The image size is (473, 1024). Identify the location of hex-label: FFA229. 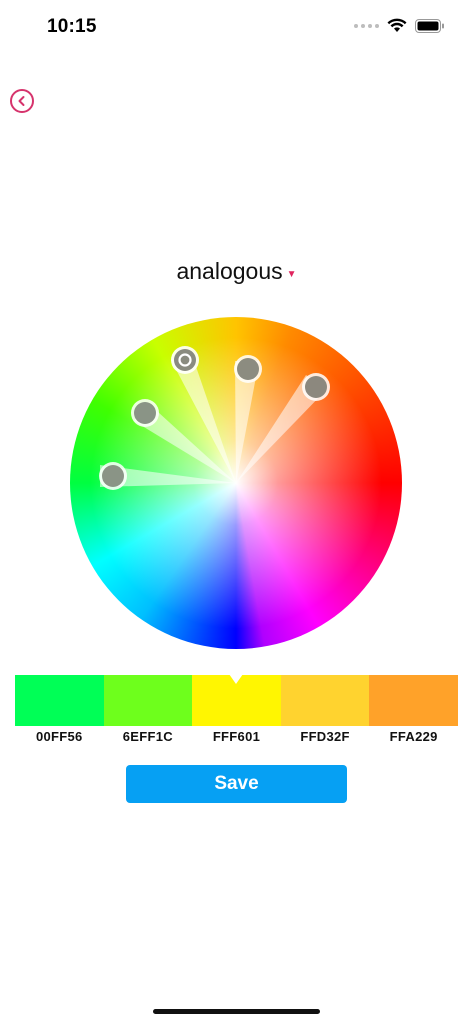
(413, 736).